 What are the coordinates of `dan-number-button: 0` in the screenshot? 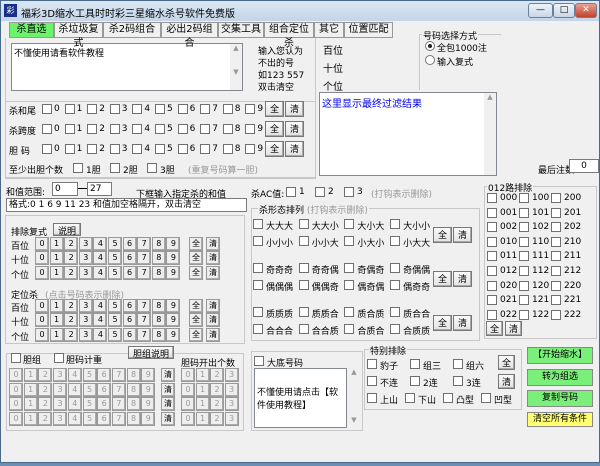 It's located at (16, 375).